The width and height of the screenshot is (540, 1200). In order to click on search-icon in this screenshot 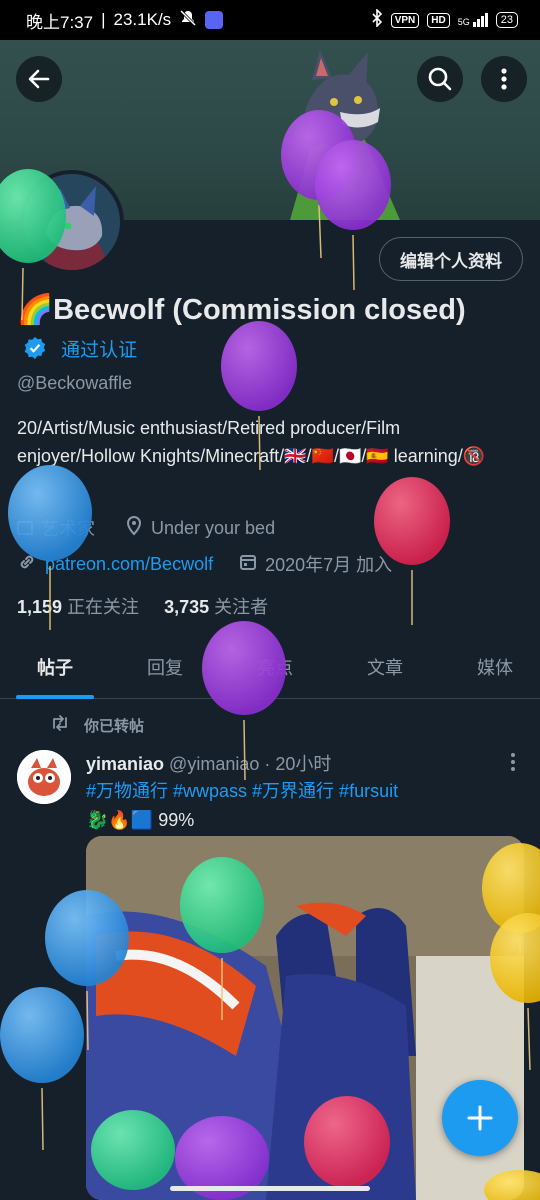, I will do `click(440, 79)`.